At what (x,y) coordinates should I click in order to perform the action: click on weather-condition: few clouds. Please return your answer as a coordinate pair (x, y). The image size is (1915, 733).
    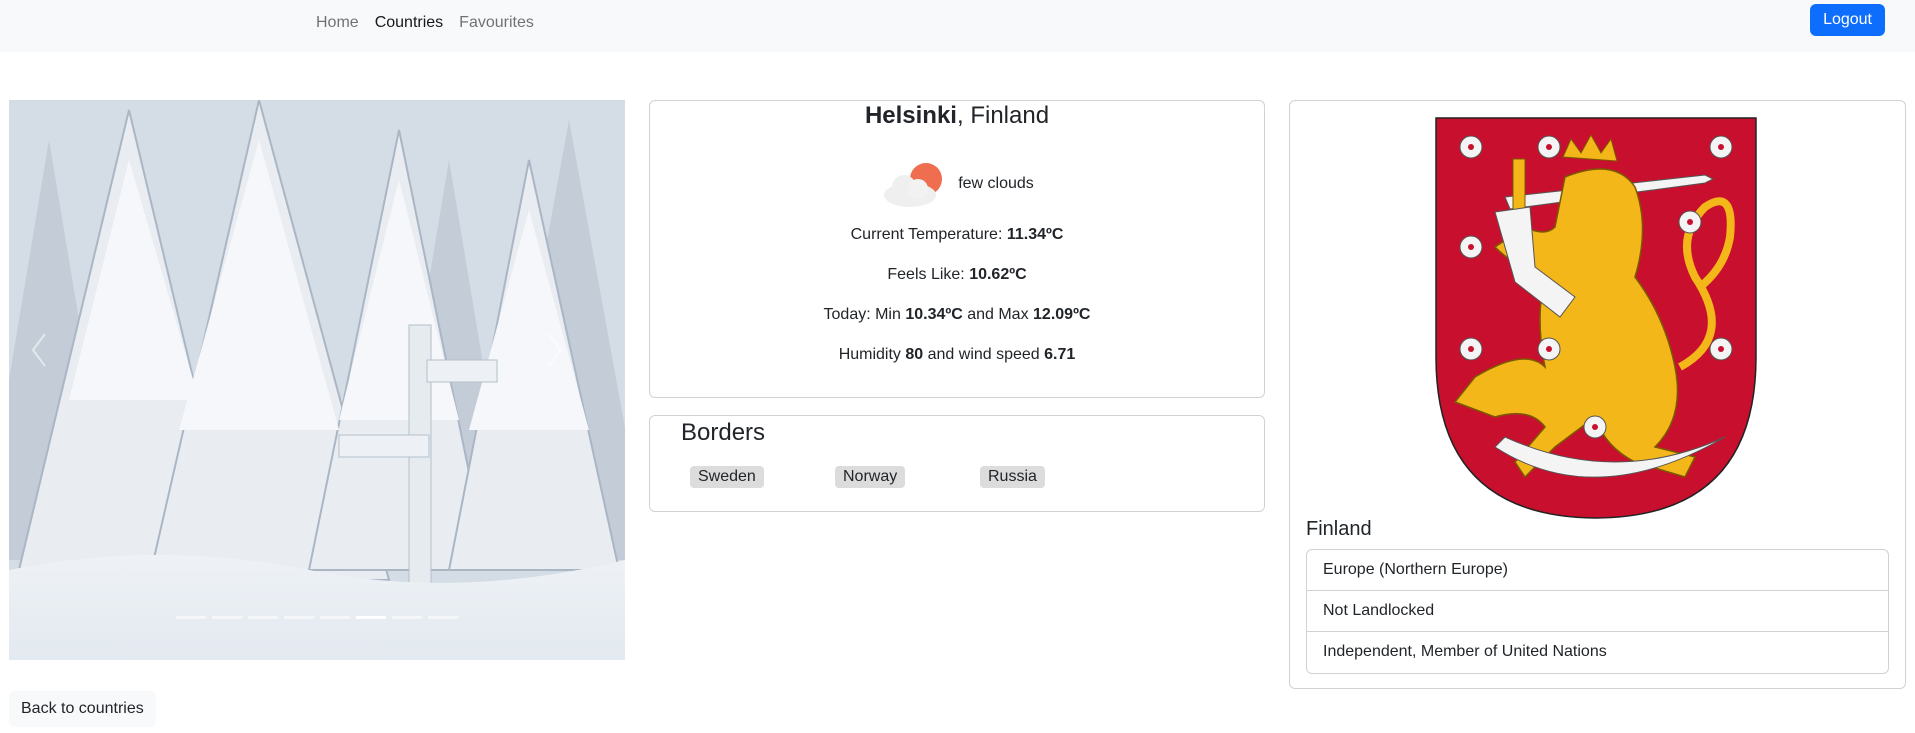
    Looking at the image, I should click on (957, 184).